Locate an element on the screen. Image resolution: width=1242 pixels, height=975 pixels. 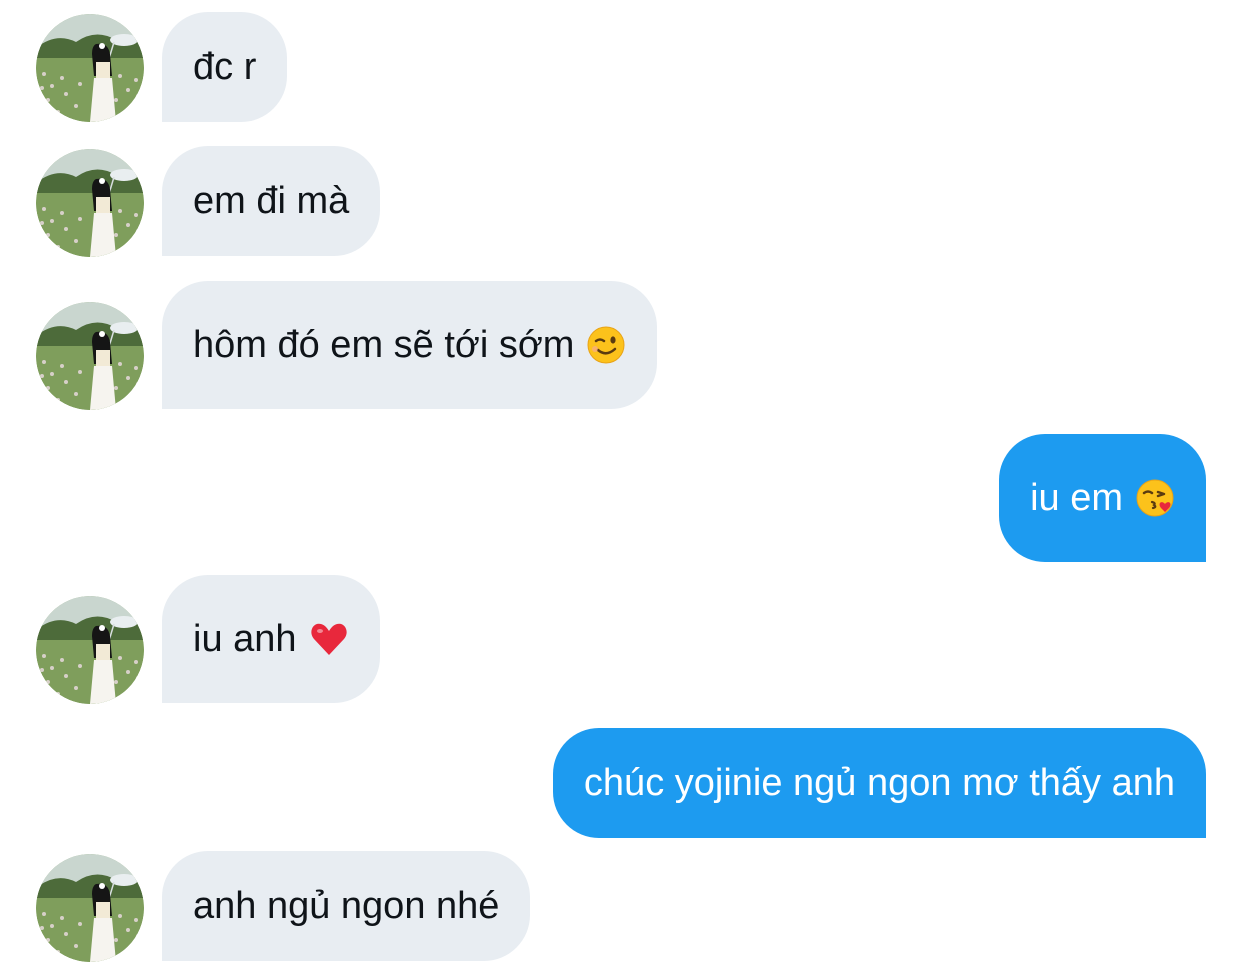
message-bubble-sent: chúc yojinie ngủ ngon mơ thấy anh is located at coordinates (879, 783).